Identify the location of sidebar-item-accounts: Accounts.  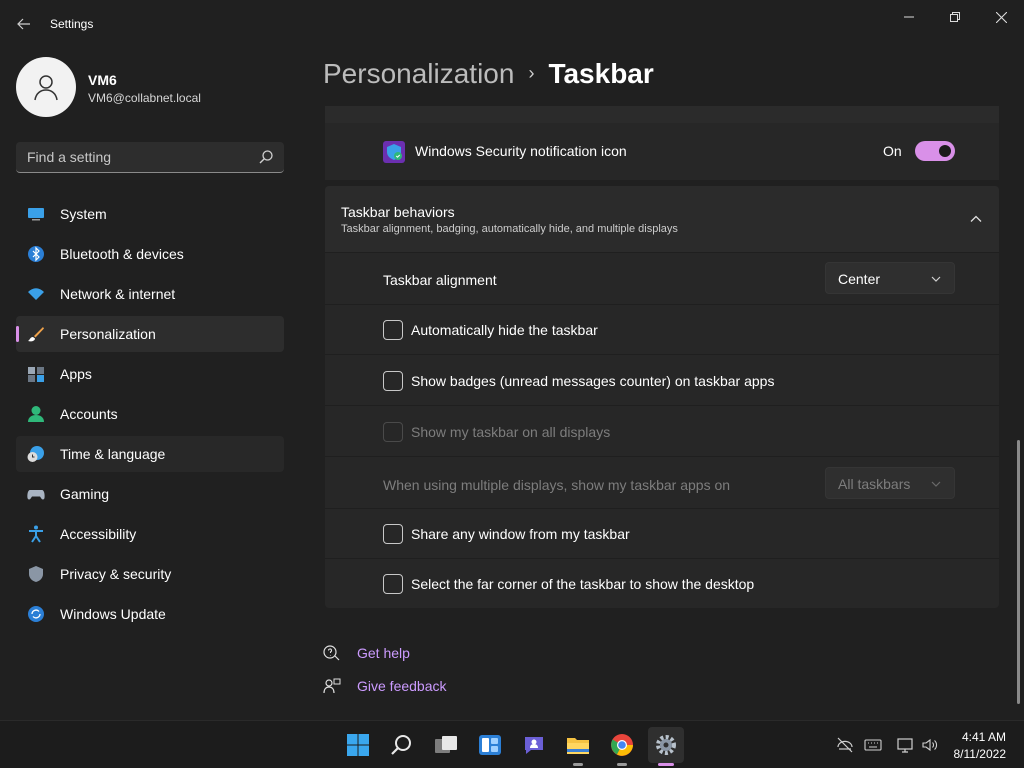
(150, 414).